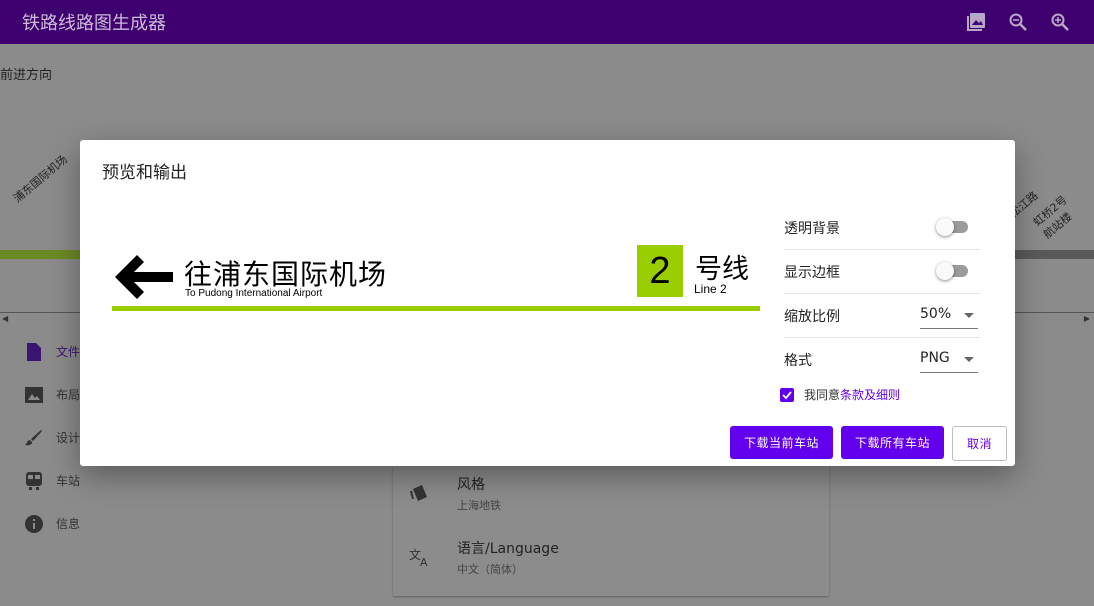  Describe the element at coordinates (286, 274) in the screenshot. I see `destination-zh: 往浦东国际机场` at that location.